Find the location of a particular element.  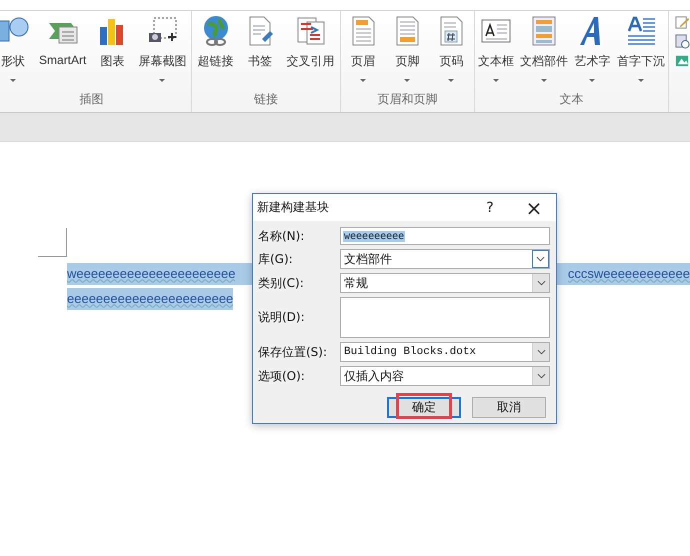

cross-reference-icon is located at coordinates (310, 31).